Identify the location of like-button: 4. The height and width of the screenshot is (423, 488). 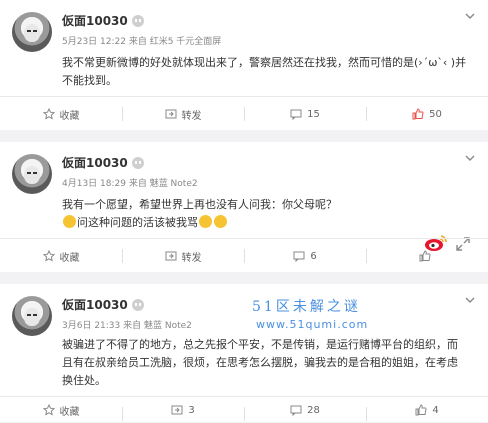
(427, 410).